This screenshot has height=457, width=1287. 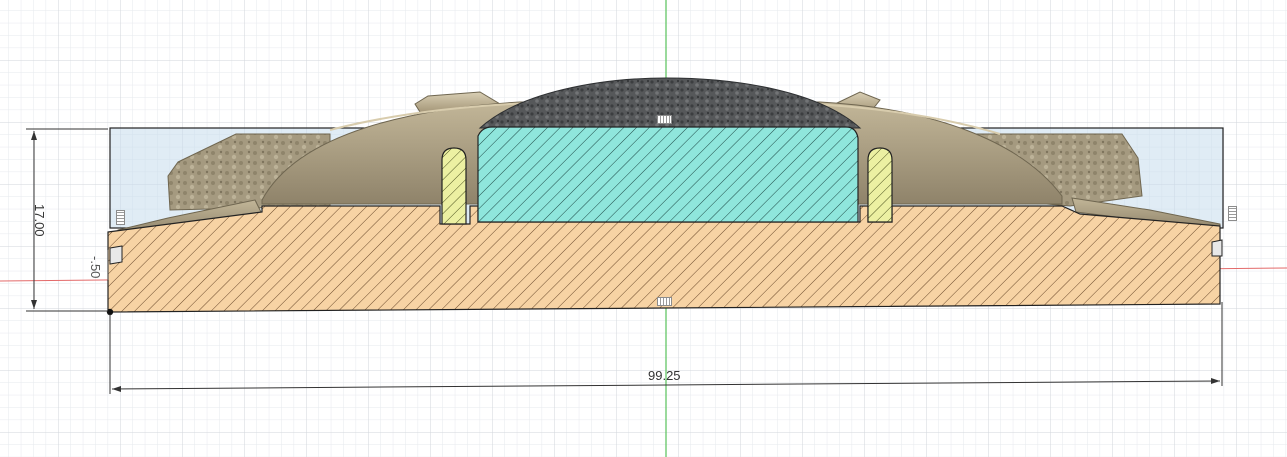 What do you see at coordinates (39, 220) in the screenshot?
I see `height-dimension-label: 17.00` at bounding box center [39, 220].